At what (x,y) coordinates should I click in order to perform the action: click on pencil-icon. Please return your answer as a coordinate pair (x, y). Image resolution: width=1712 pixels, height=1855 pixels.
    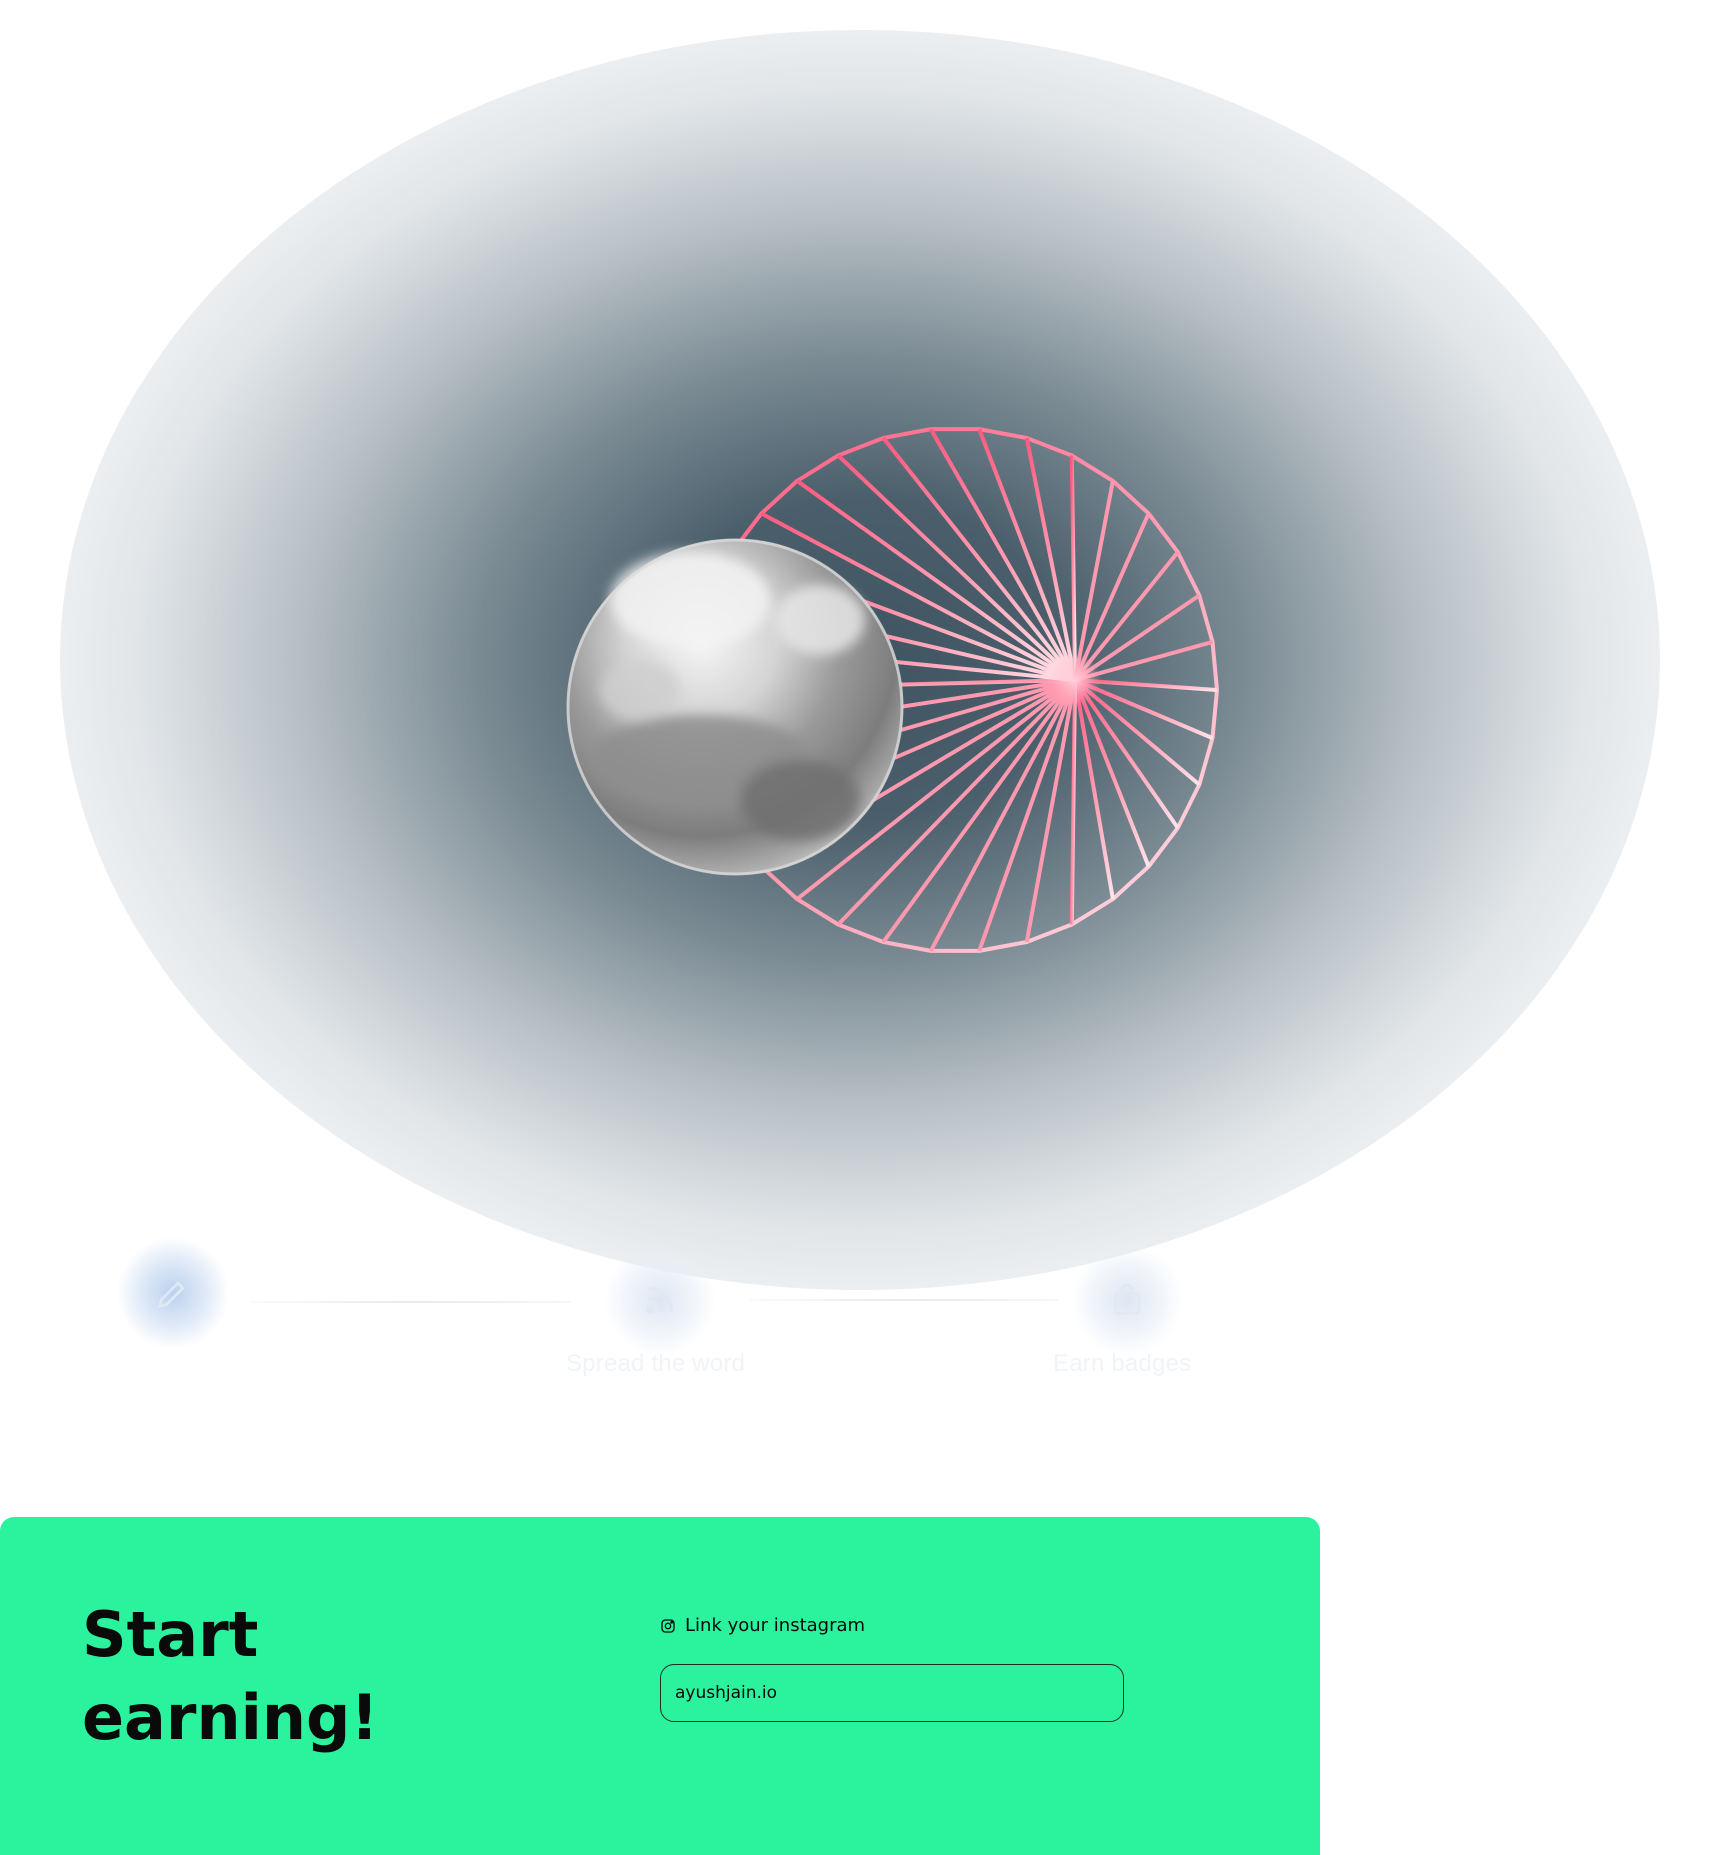
    Looking at the image, I should click on (171, 1295).